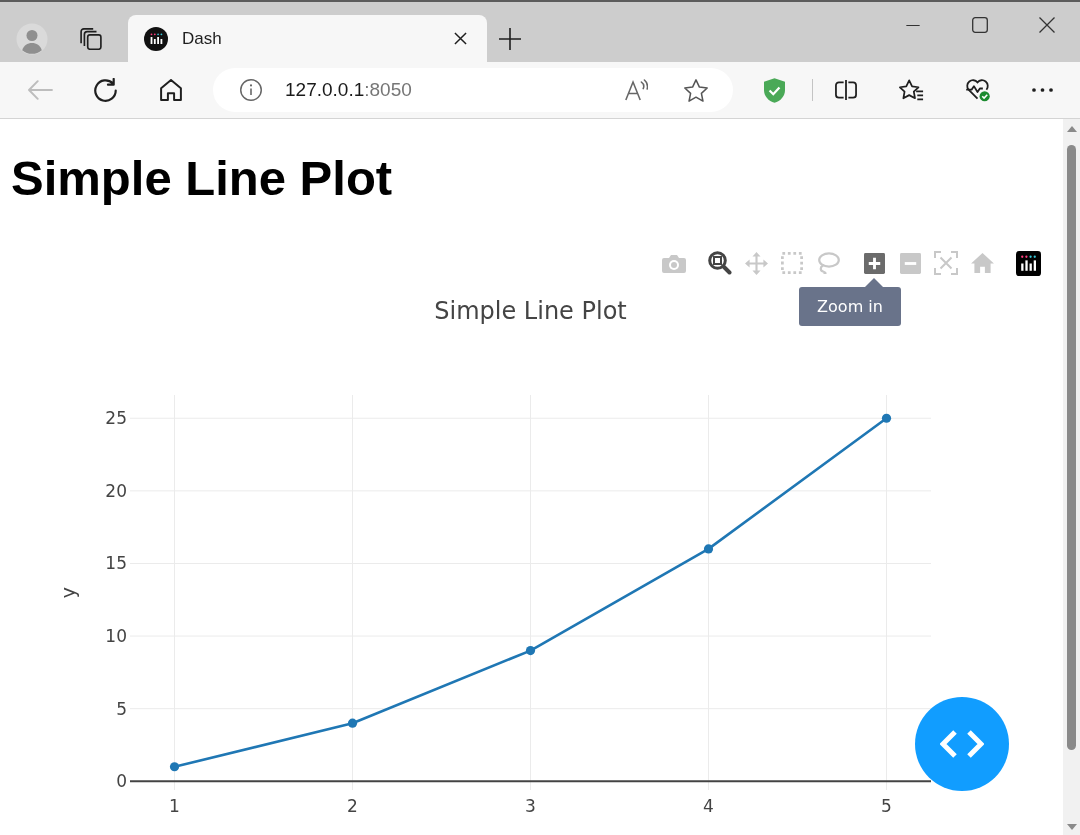  What do you see at coordinates (696, 90) in the screenshot?
I see `star-icon` at bounding box center [696, 90].